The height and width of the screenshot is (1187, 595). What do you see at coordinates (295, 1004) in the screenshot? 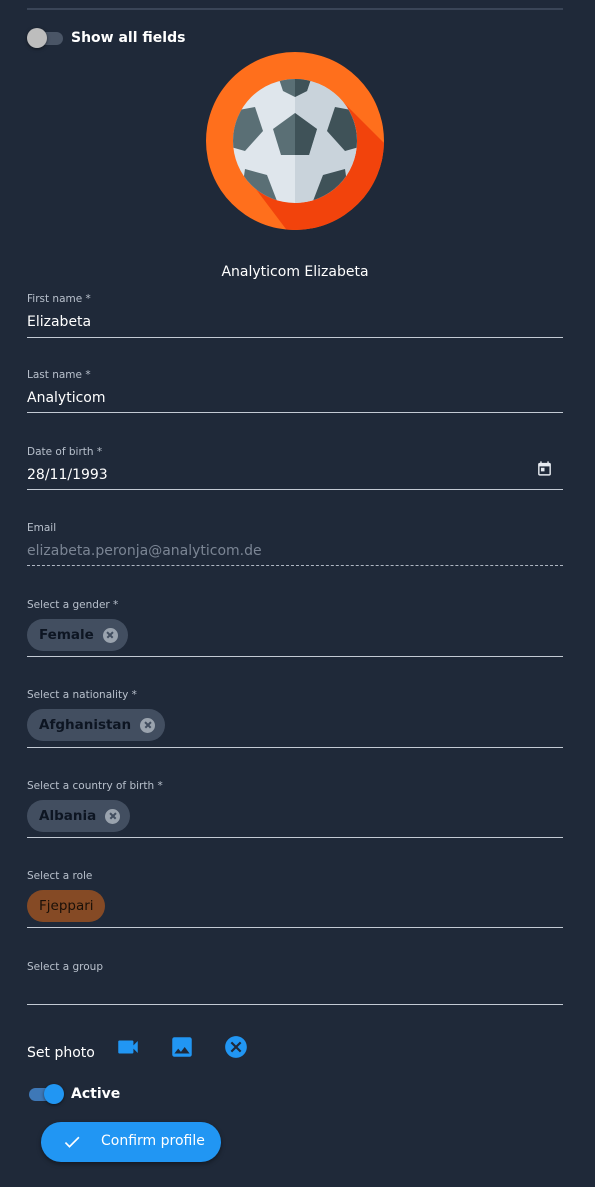
I see `group-underline` at bounding box center [295, 1004].